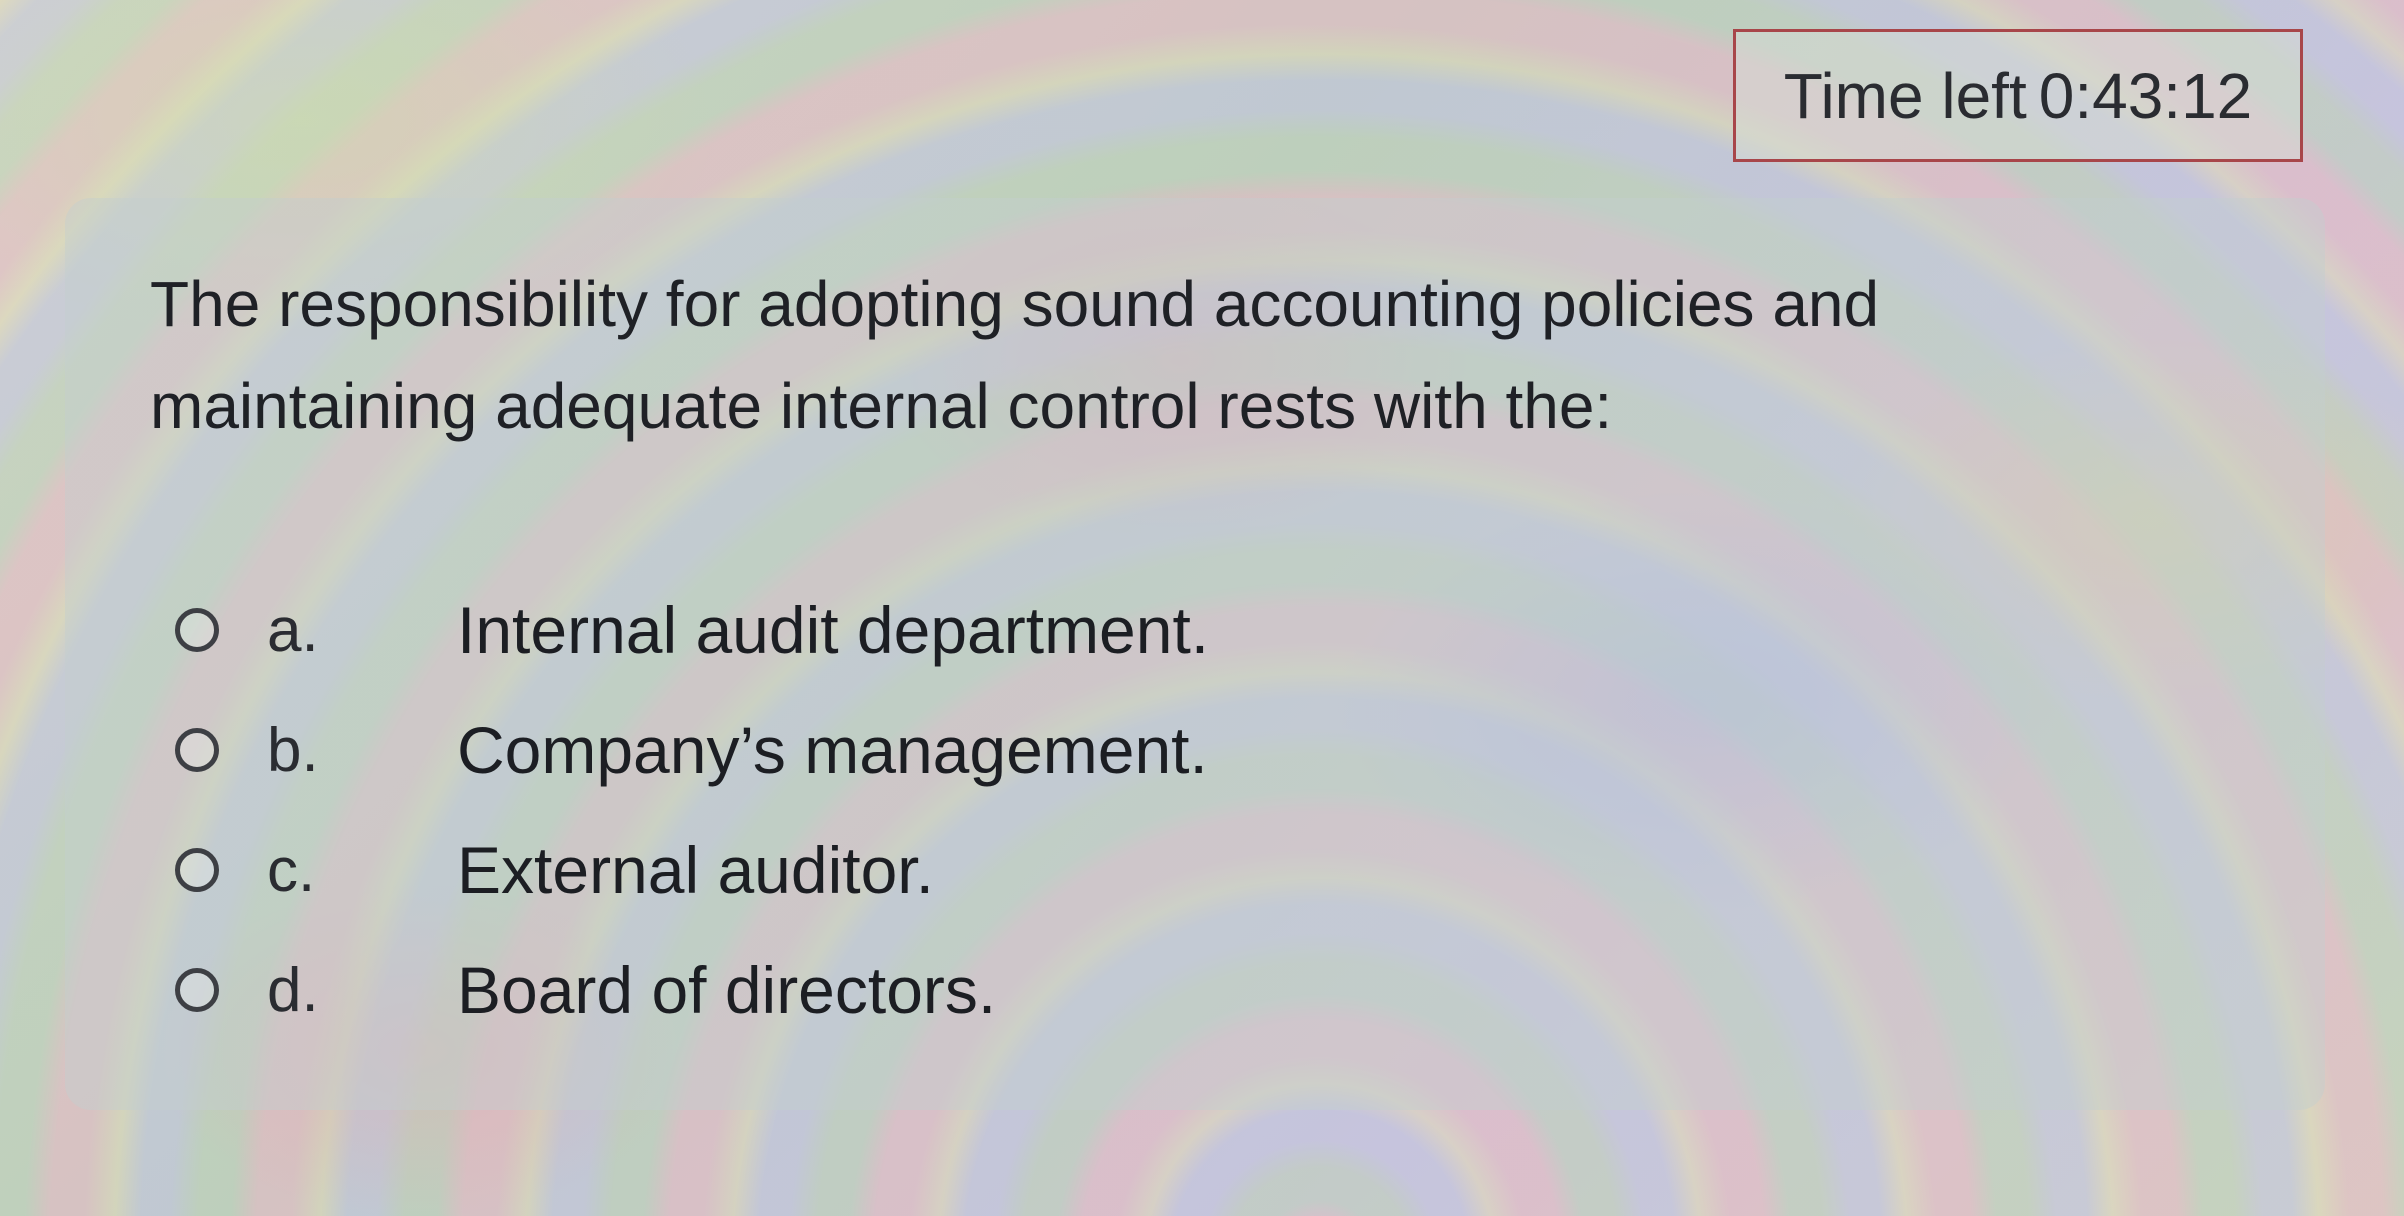 Image resolution: width=2404 pixels, height=1216 pixels. I want to click on time-left-value: 0:43:12, so click(2145, 95).